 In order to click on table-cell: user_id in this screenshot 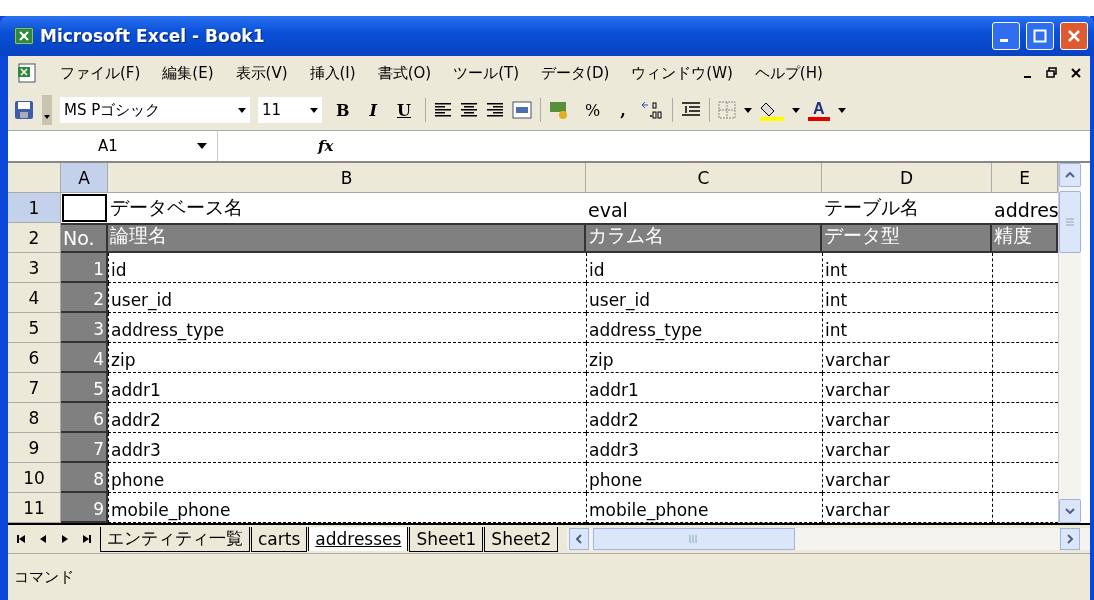, I will do `click(347, 298)`.